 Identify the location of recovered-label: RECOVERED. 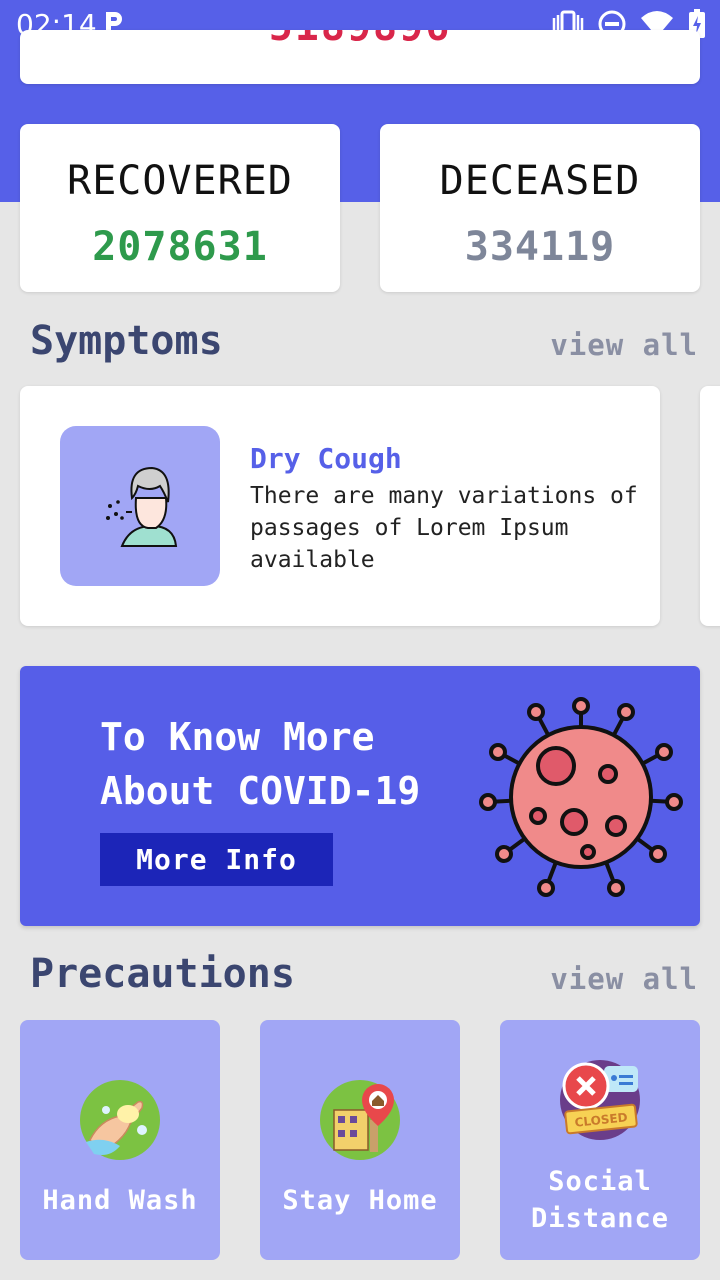
(180, 181).